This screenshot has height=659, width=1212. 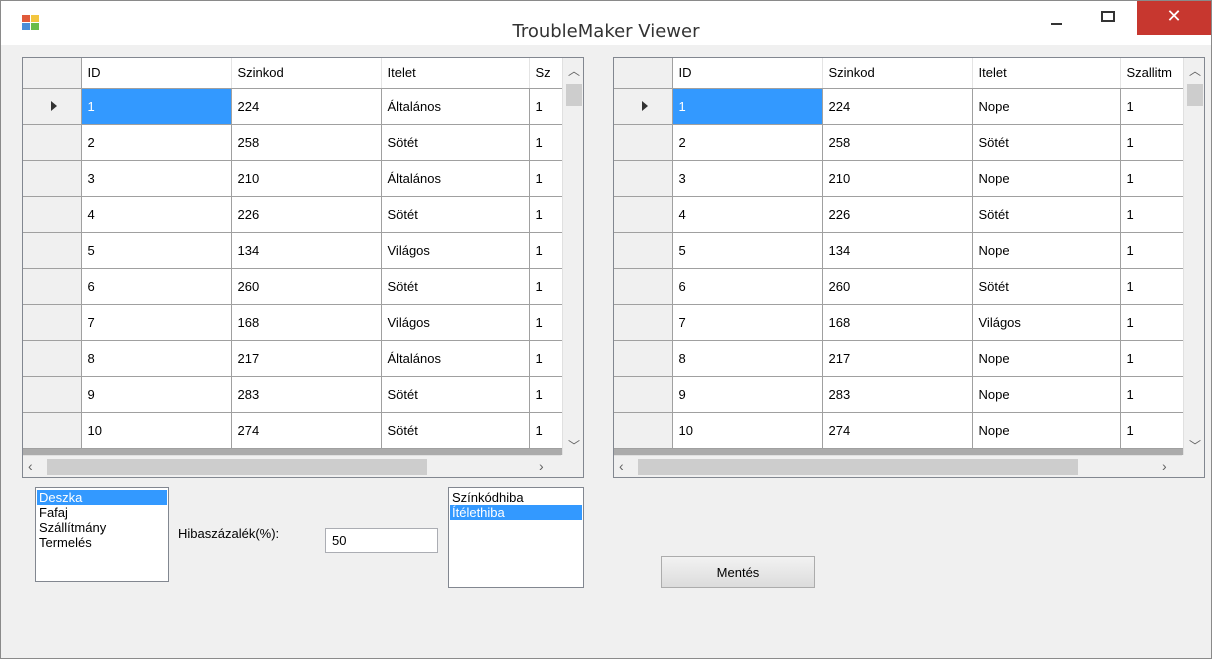 I want to click on table-cell: 4, so click(x=747, y=214).